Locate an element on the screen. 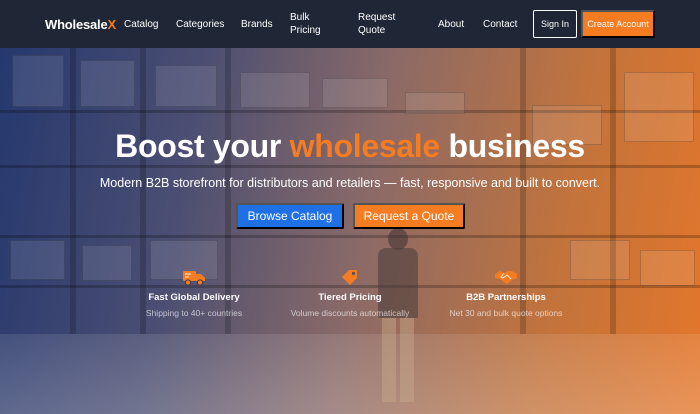 This screenshot has width=700, height=414. headline-pre: Boost your is located at coordinates (202, 146).